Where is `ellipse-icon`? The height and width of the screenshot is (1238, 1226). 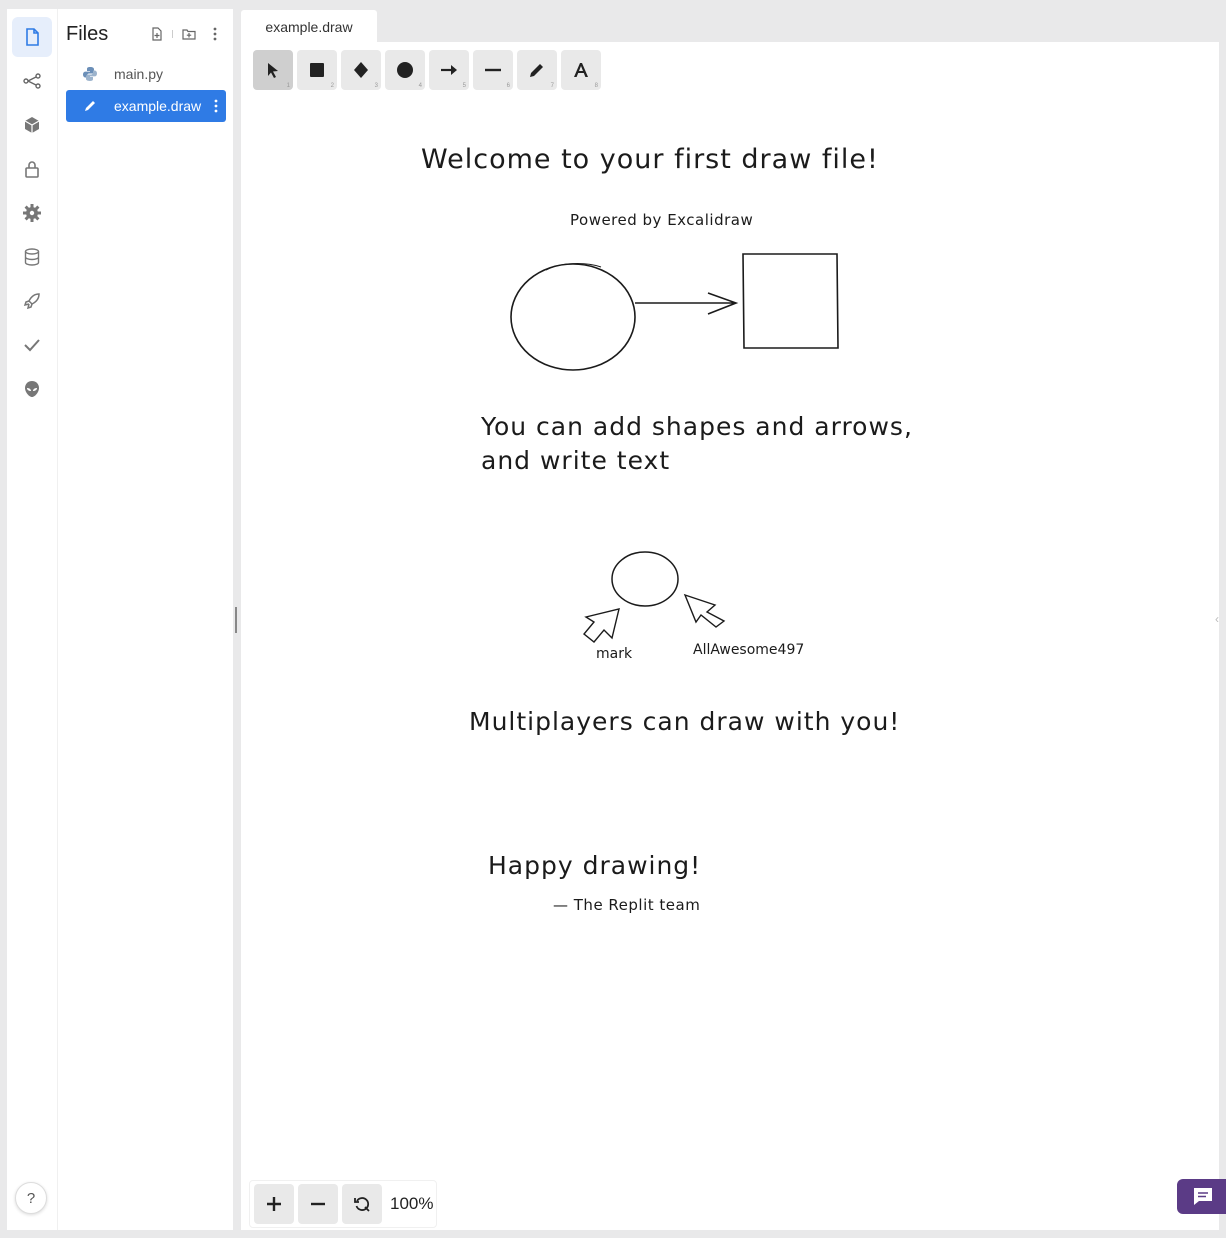
ellipse-icon is located at coordinates (405, 70).